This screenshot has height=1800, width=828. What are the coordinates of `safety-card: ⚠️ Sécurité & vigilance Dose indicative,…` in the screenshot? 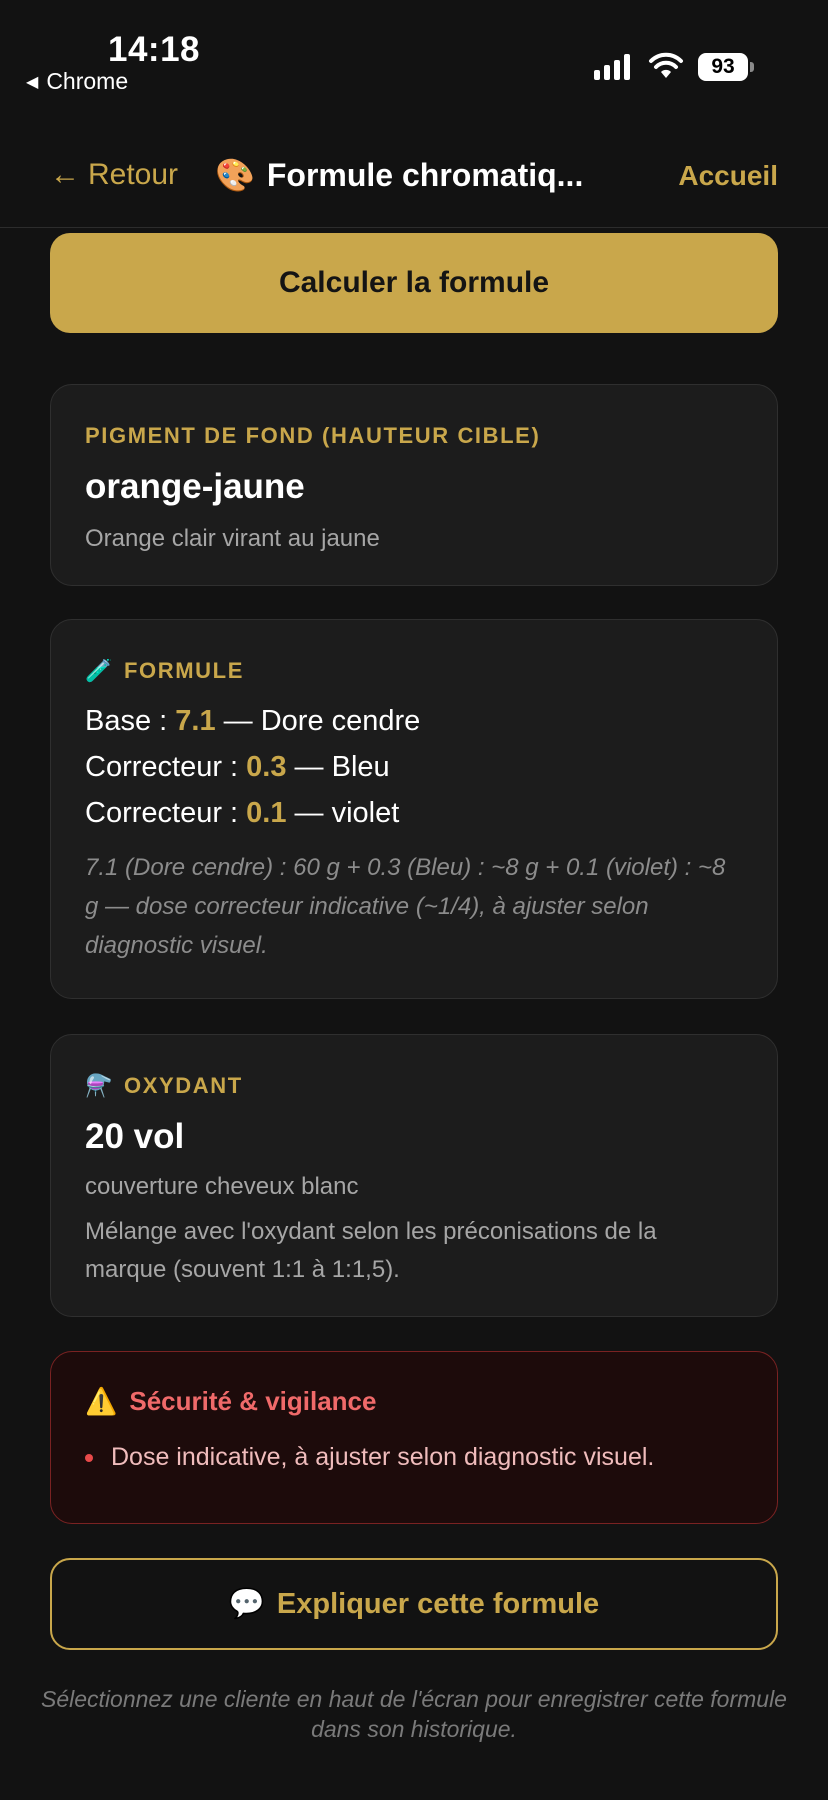 It's located at (414, 1437).